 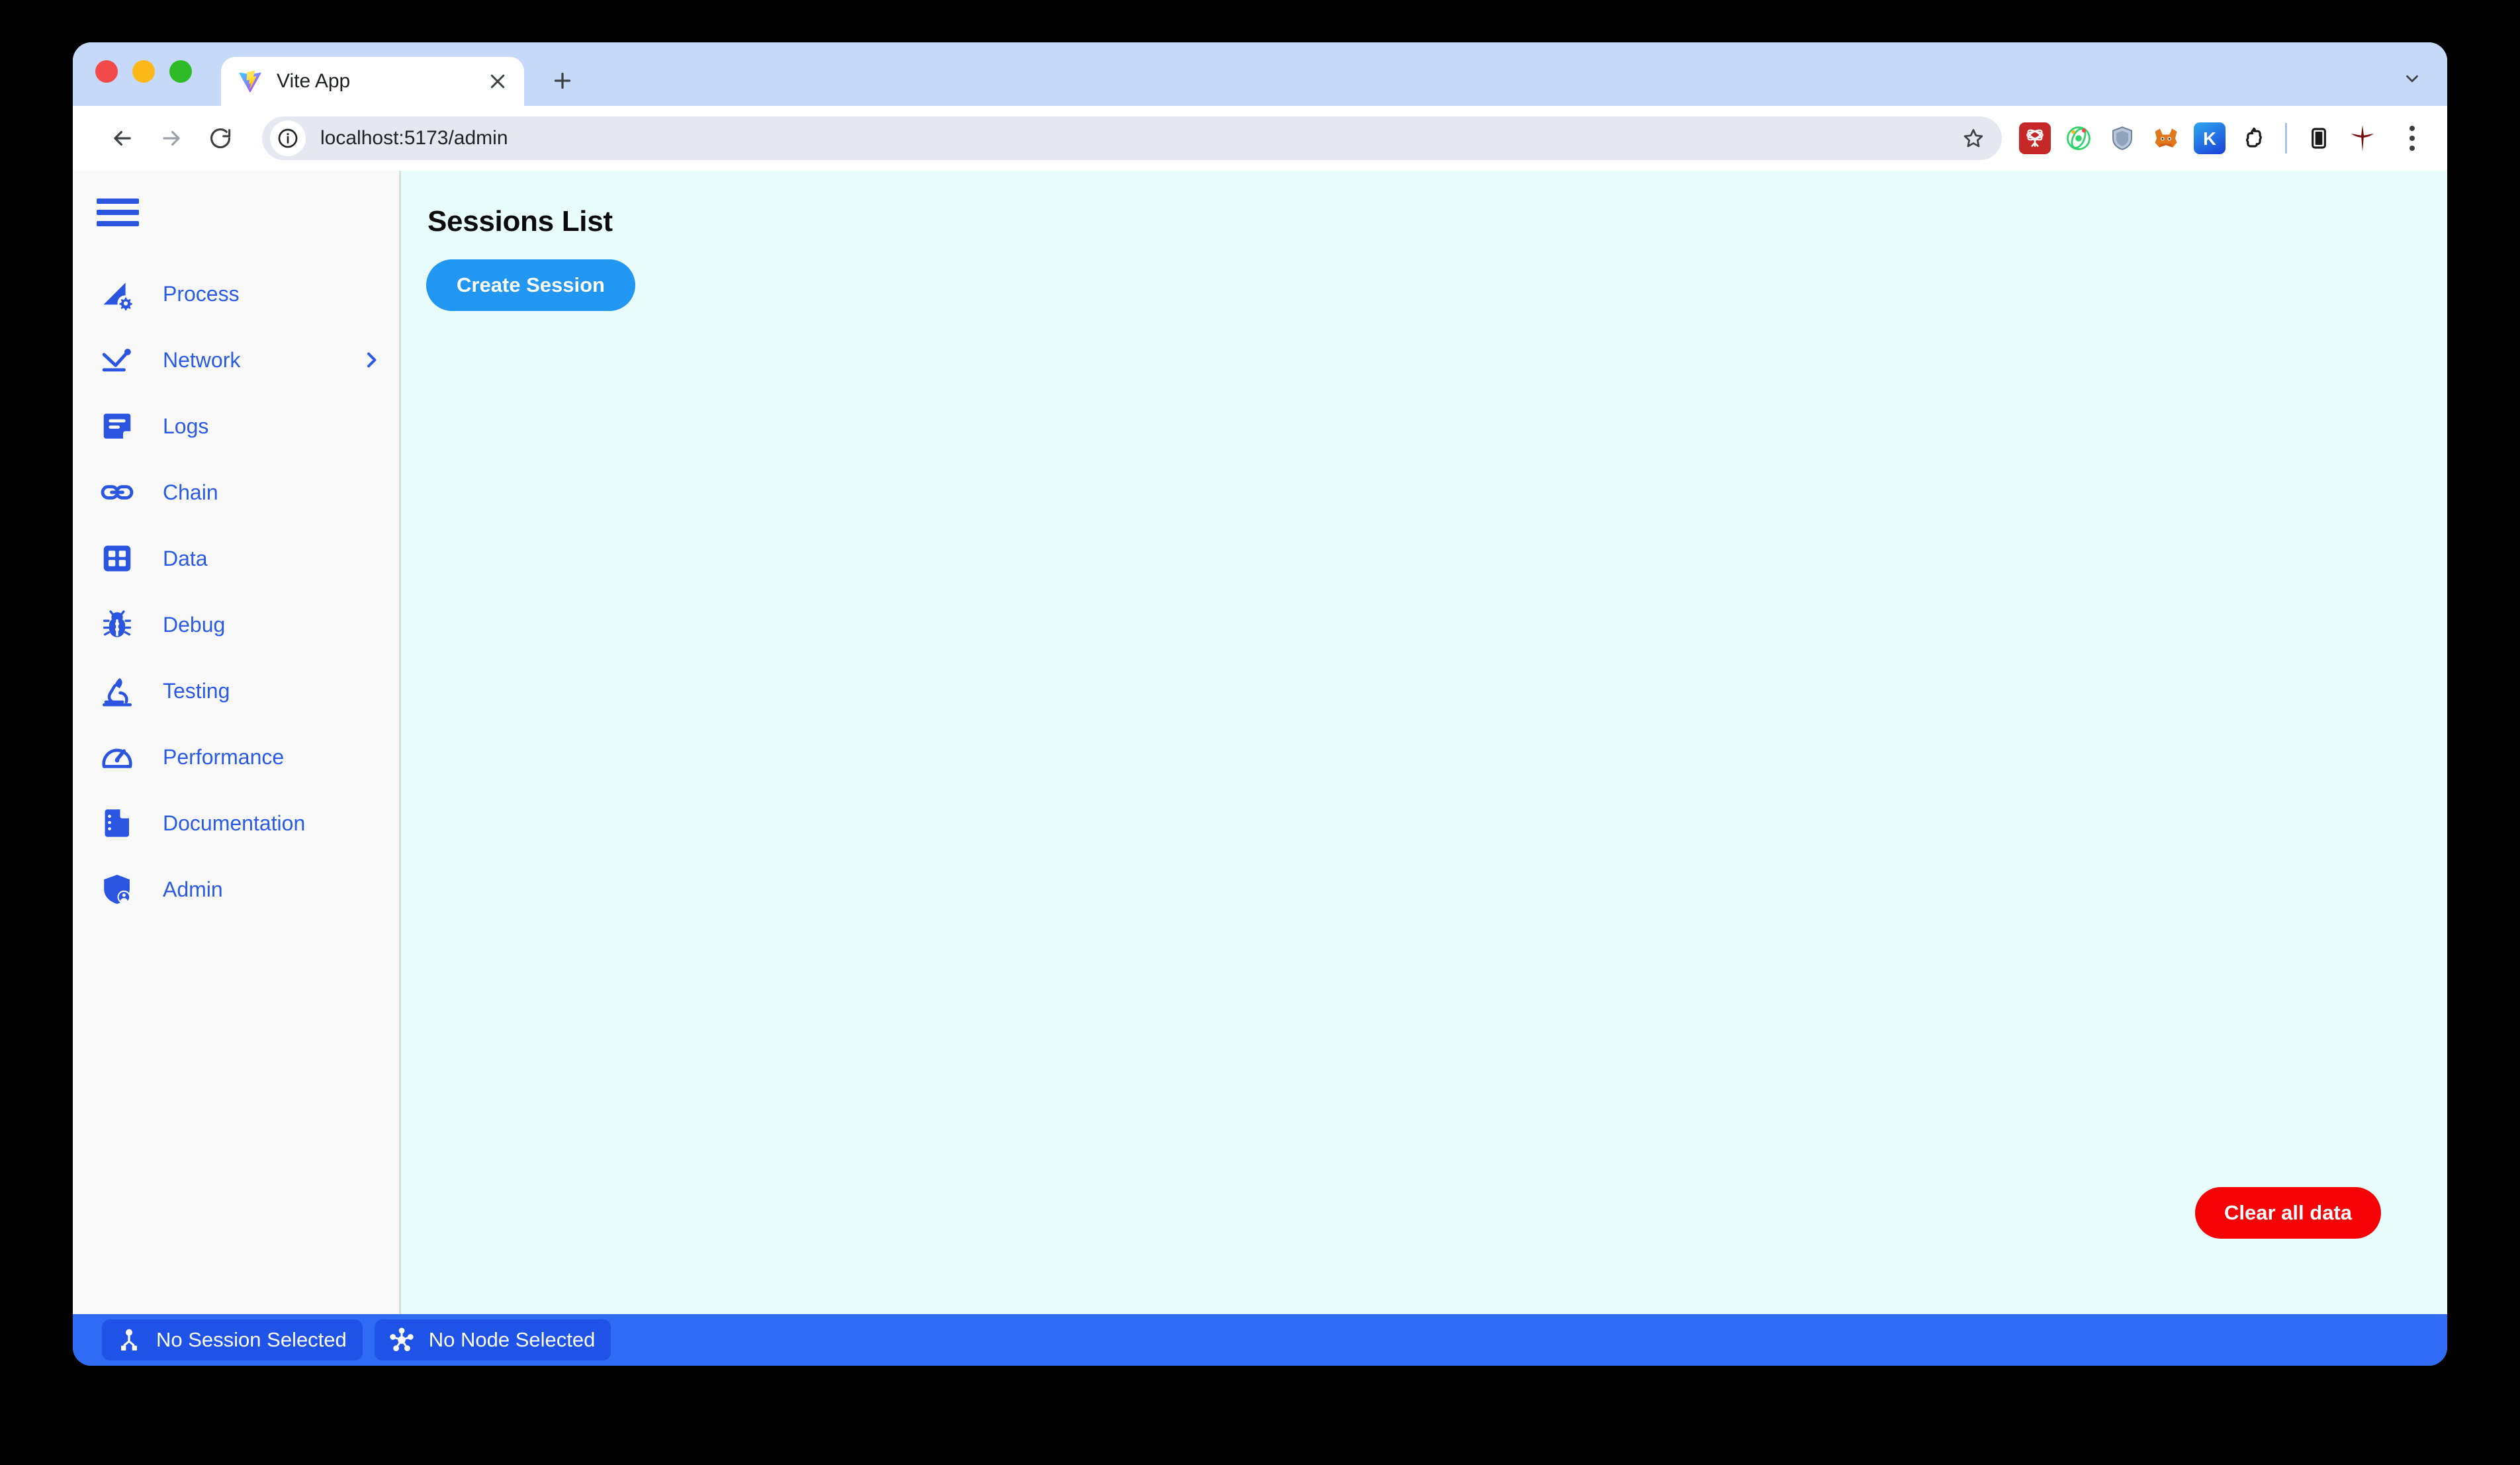 What do you see at coordinates (236, 426) in the screenshot?
I see `sidebar-item-logs: Logs` at bounding box center [236, 426].